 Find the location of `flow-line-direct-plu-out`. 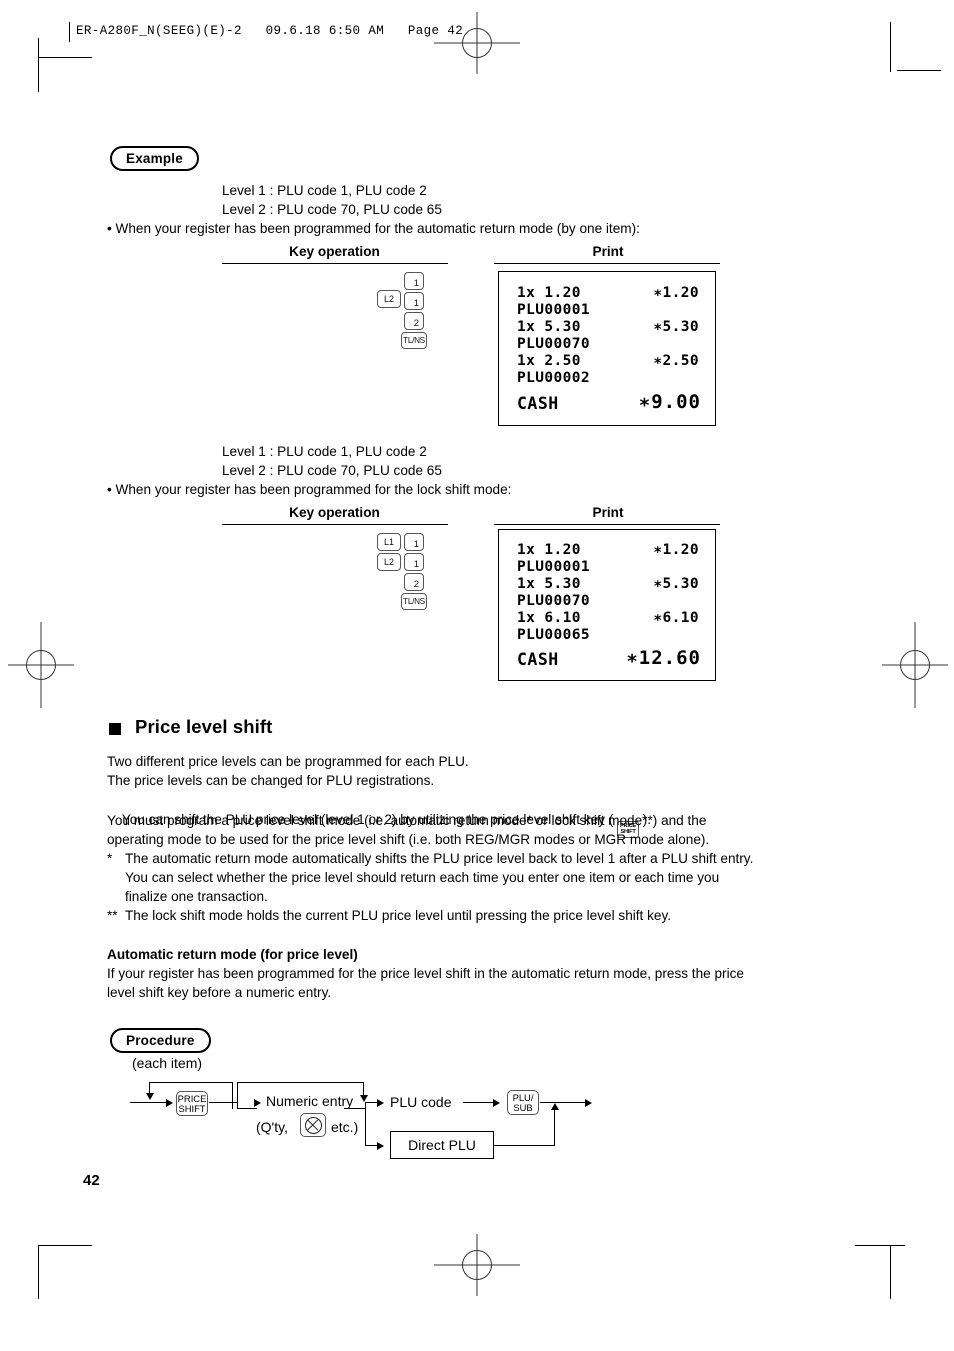

flow-line-direct-plu-out is located at coordinates (524, 1146).